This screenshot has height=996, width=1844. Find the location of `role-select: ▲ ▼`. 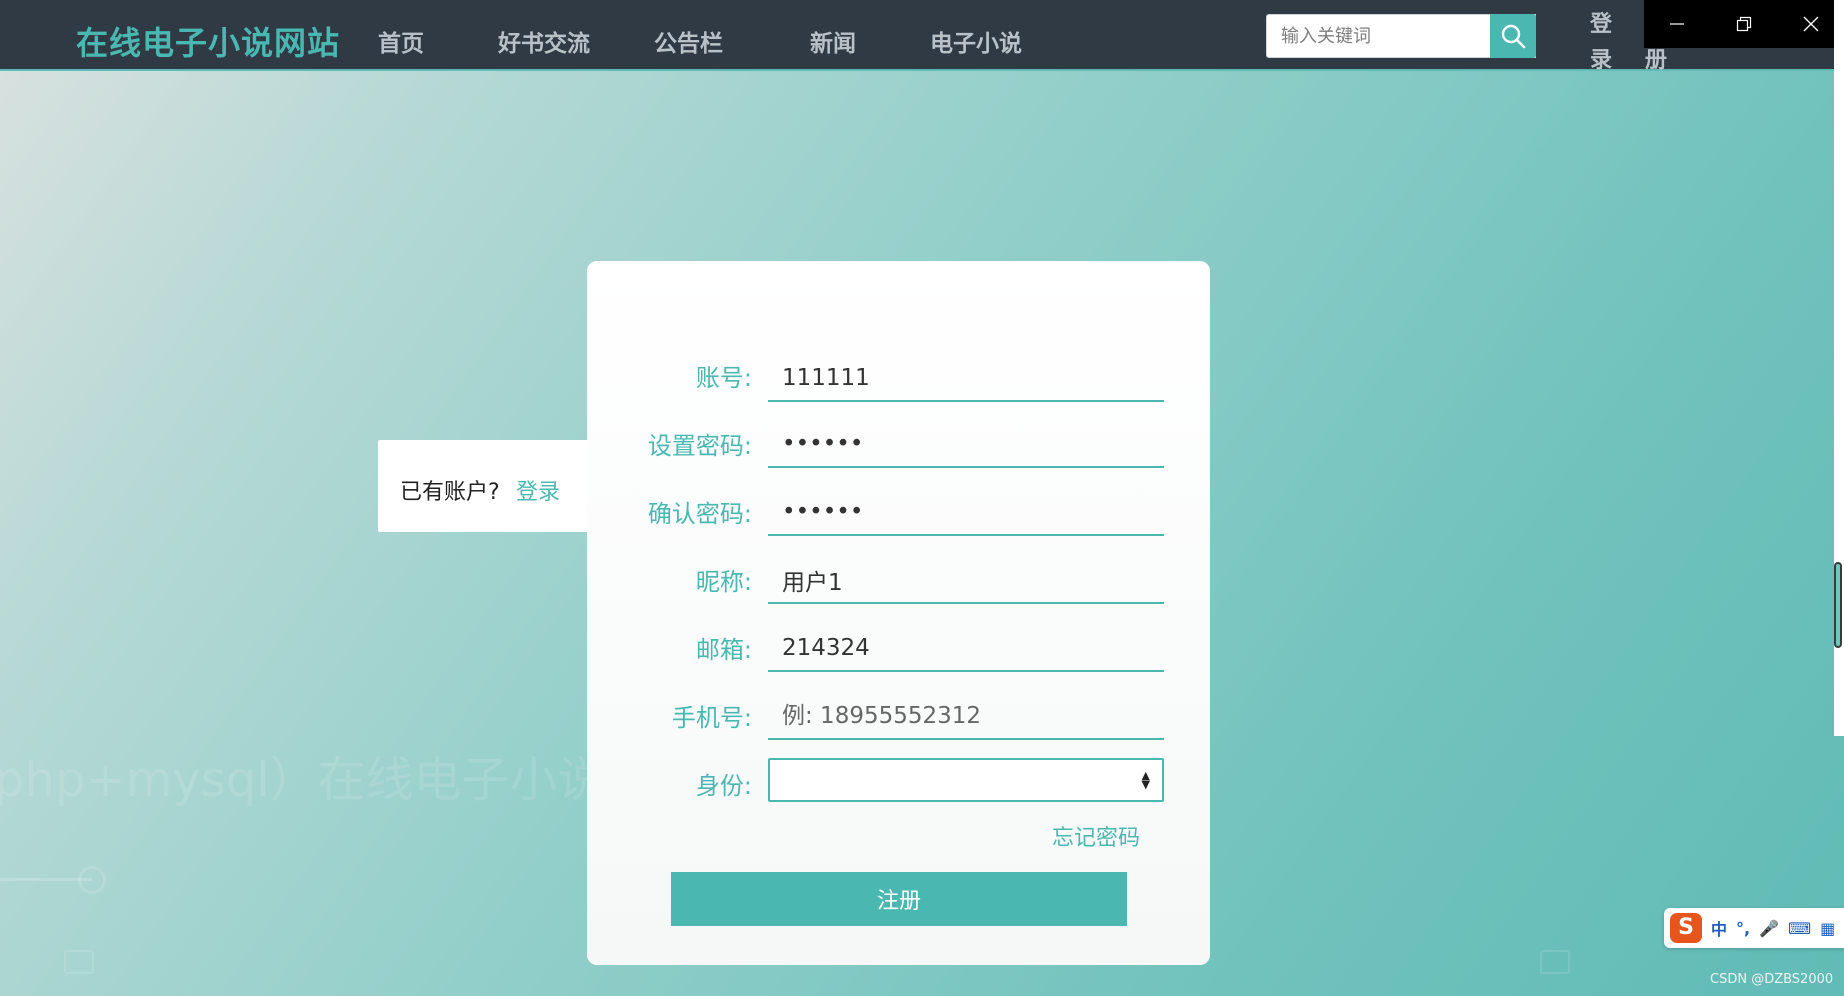

role-select: ▲ ▼ is located at coordinates (966, 780).